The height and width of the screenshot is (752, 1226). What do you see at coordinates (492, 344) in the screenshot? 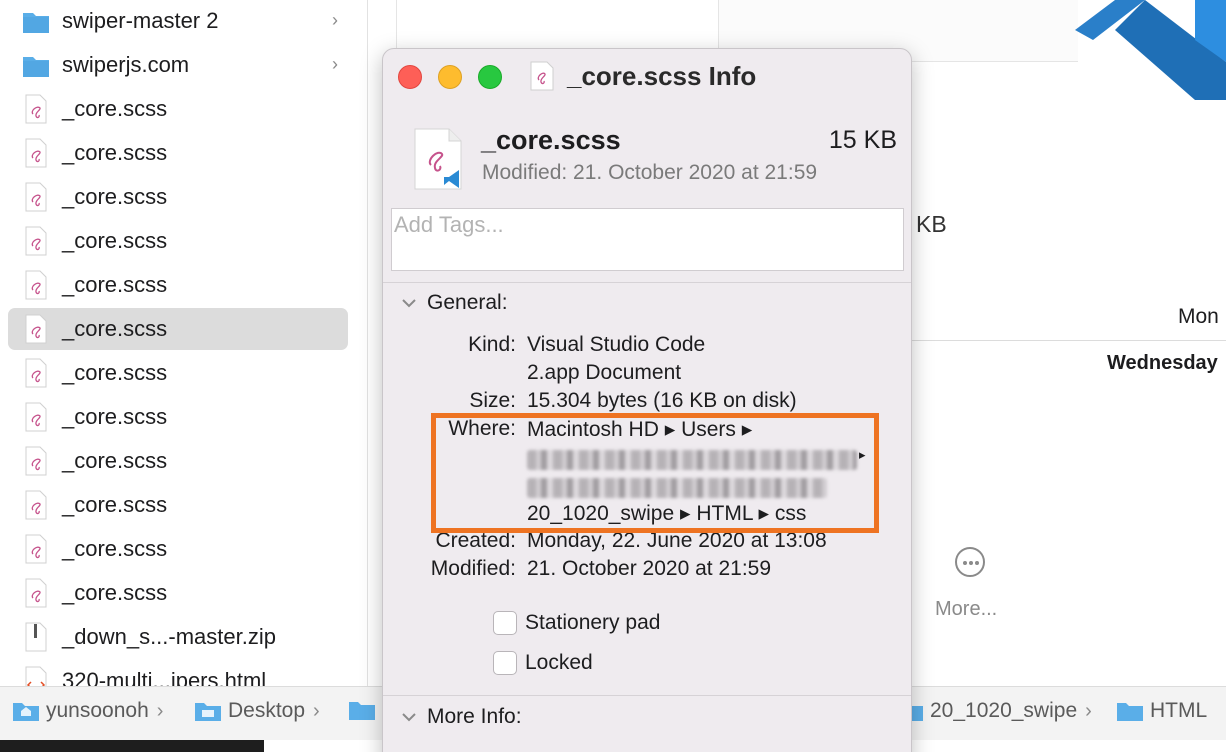
I see `kind-label: Kind:` at bounding box center [492, 344].